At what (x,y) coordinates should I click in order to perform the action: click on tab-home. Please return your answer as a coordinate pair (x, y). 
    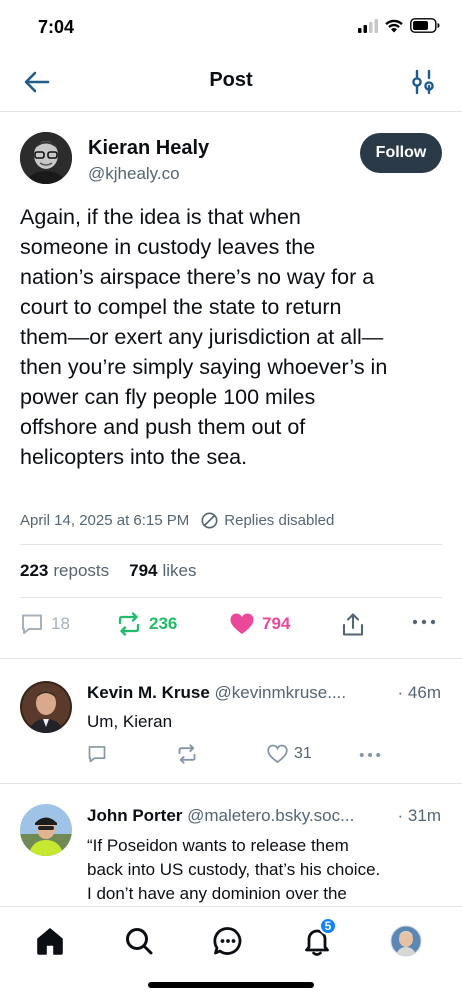
    Looking at the image, I should click on (50, 941).